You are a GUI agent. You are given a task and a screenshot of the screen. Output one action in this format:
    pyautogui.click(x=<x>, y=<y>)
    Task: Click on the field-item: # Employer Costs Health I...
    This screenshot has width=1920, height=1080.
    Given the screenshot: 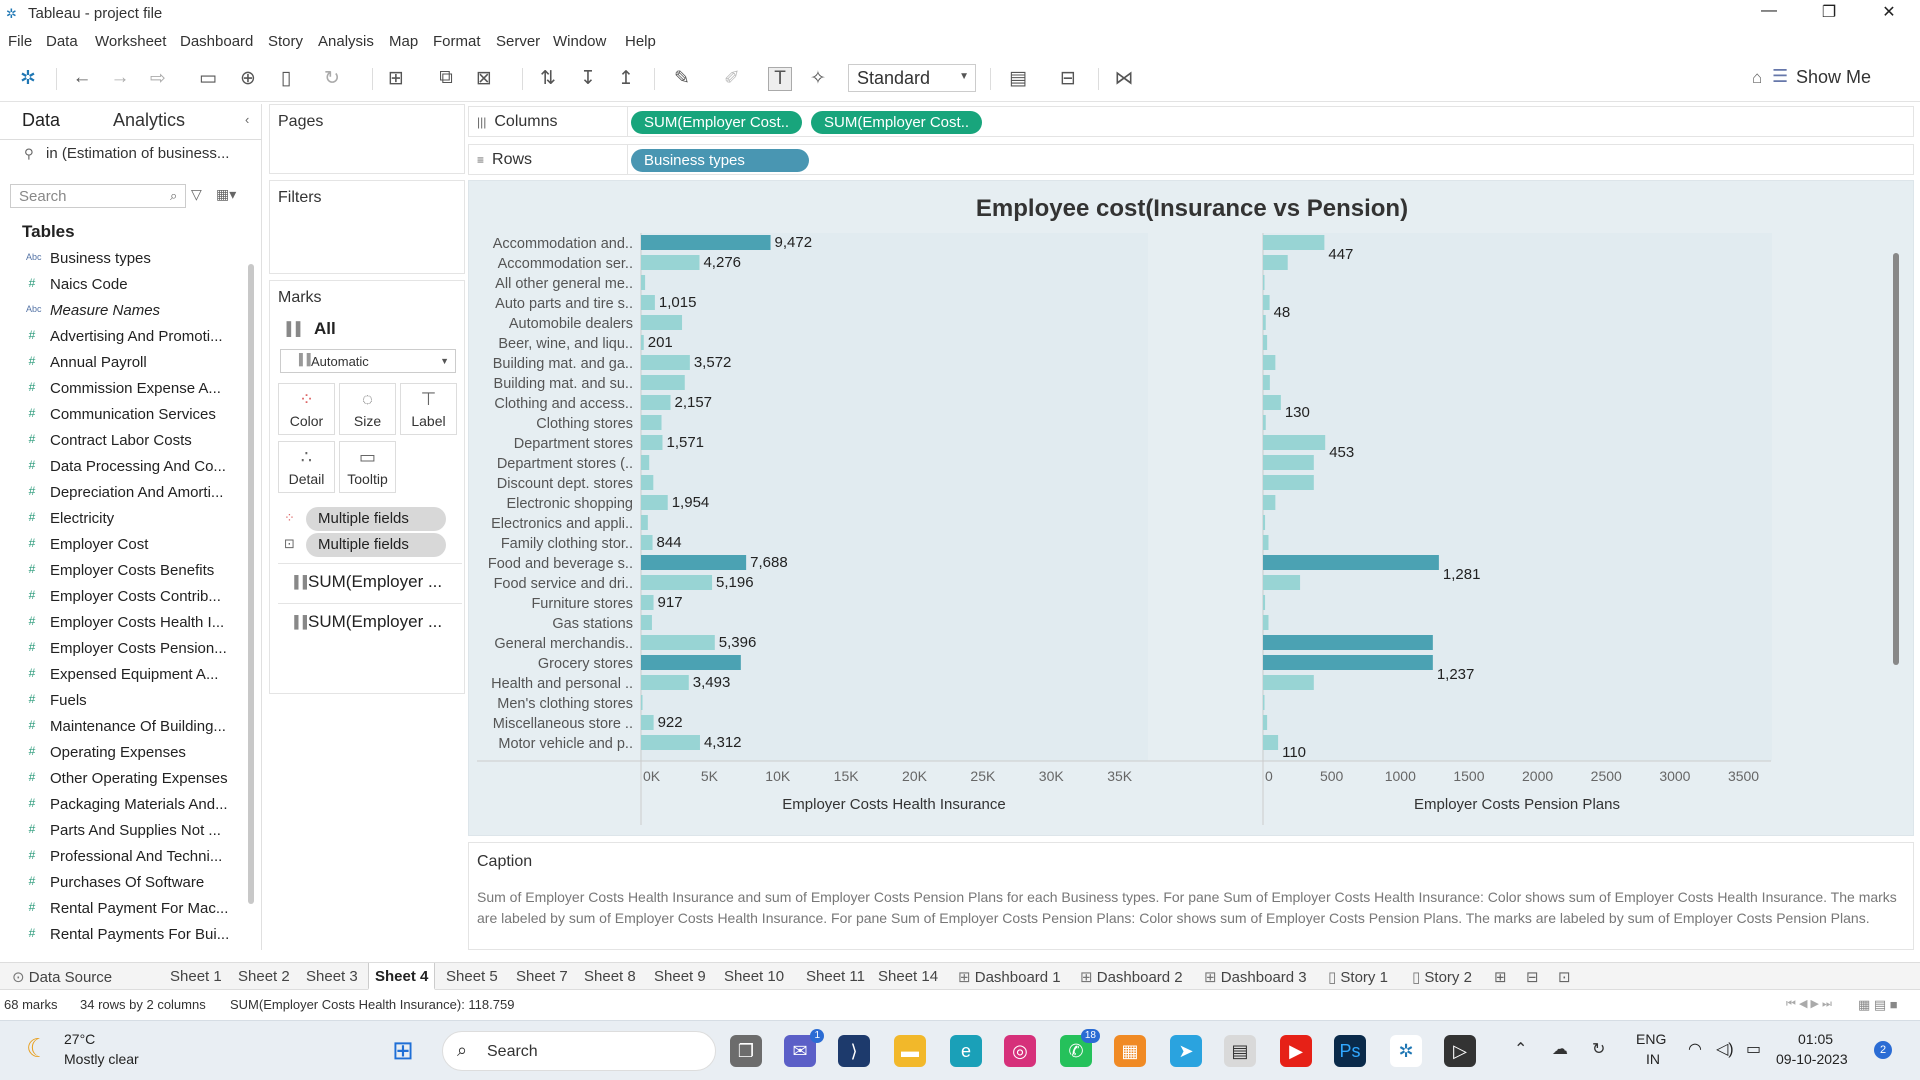 What is the action you would take?
    pyautogui.click(x=120, y=623)
    